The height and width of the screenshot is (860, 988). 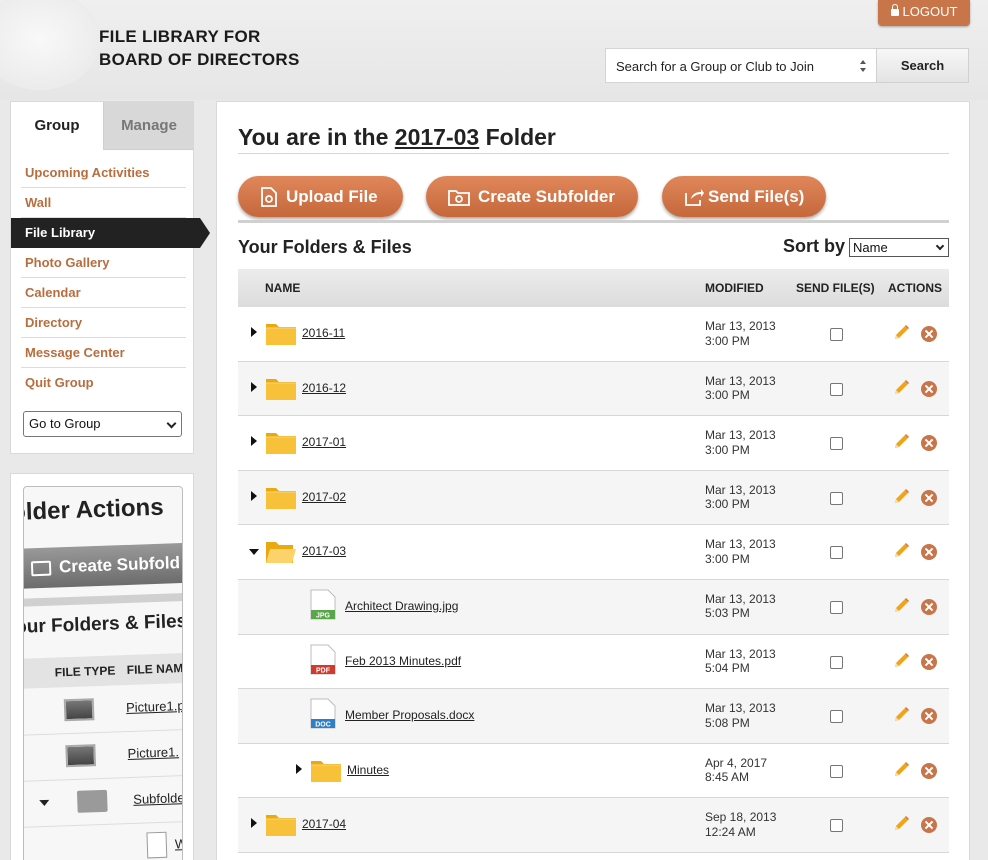 I want to click on pdf-file-icon: PDF, so click(x=323, y=659).